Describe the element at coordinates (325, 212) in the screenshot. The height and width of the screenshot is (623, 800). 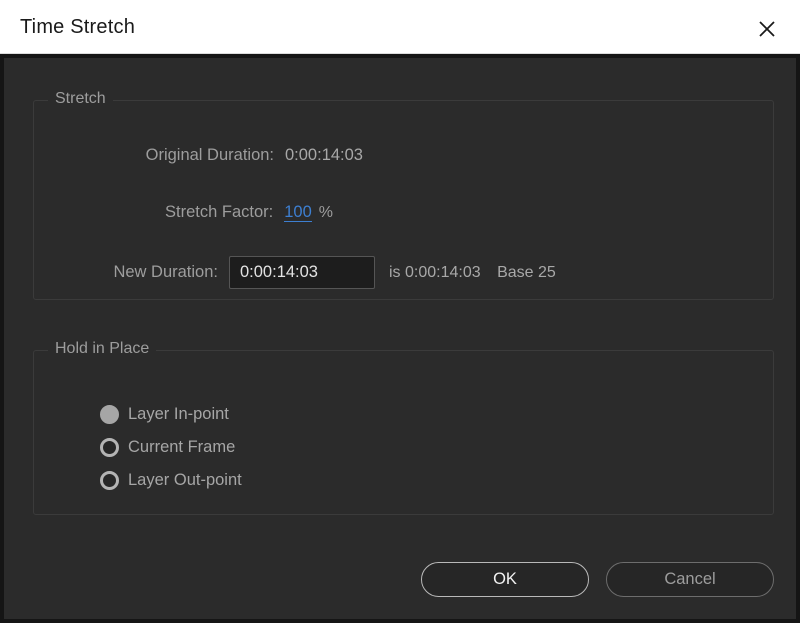
I see `stretch-factor-unit: %` at that location.